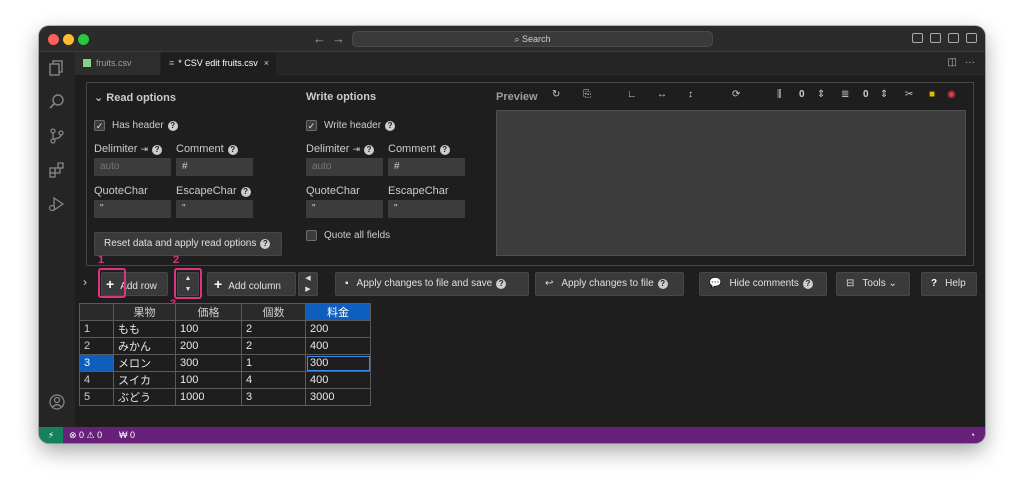  What do you see at coordinates (144, 397) in the screenshot?
I see `grid-cell: ぶどう` at bounding box center [144, 397].